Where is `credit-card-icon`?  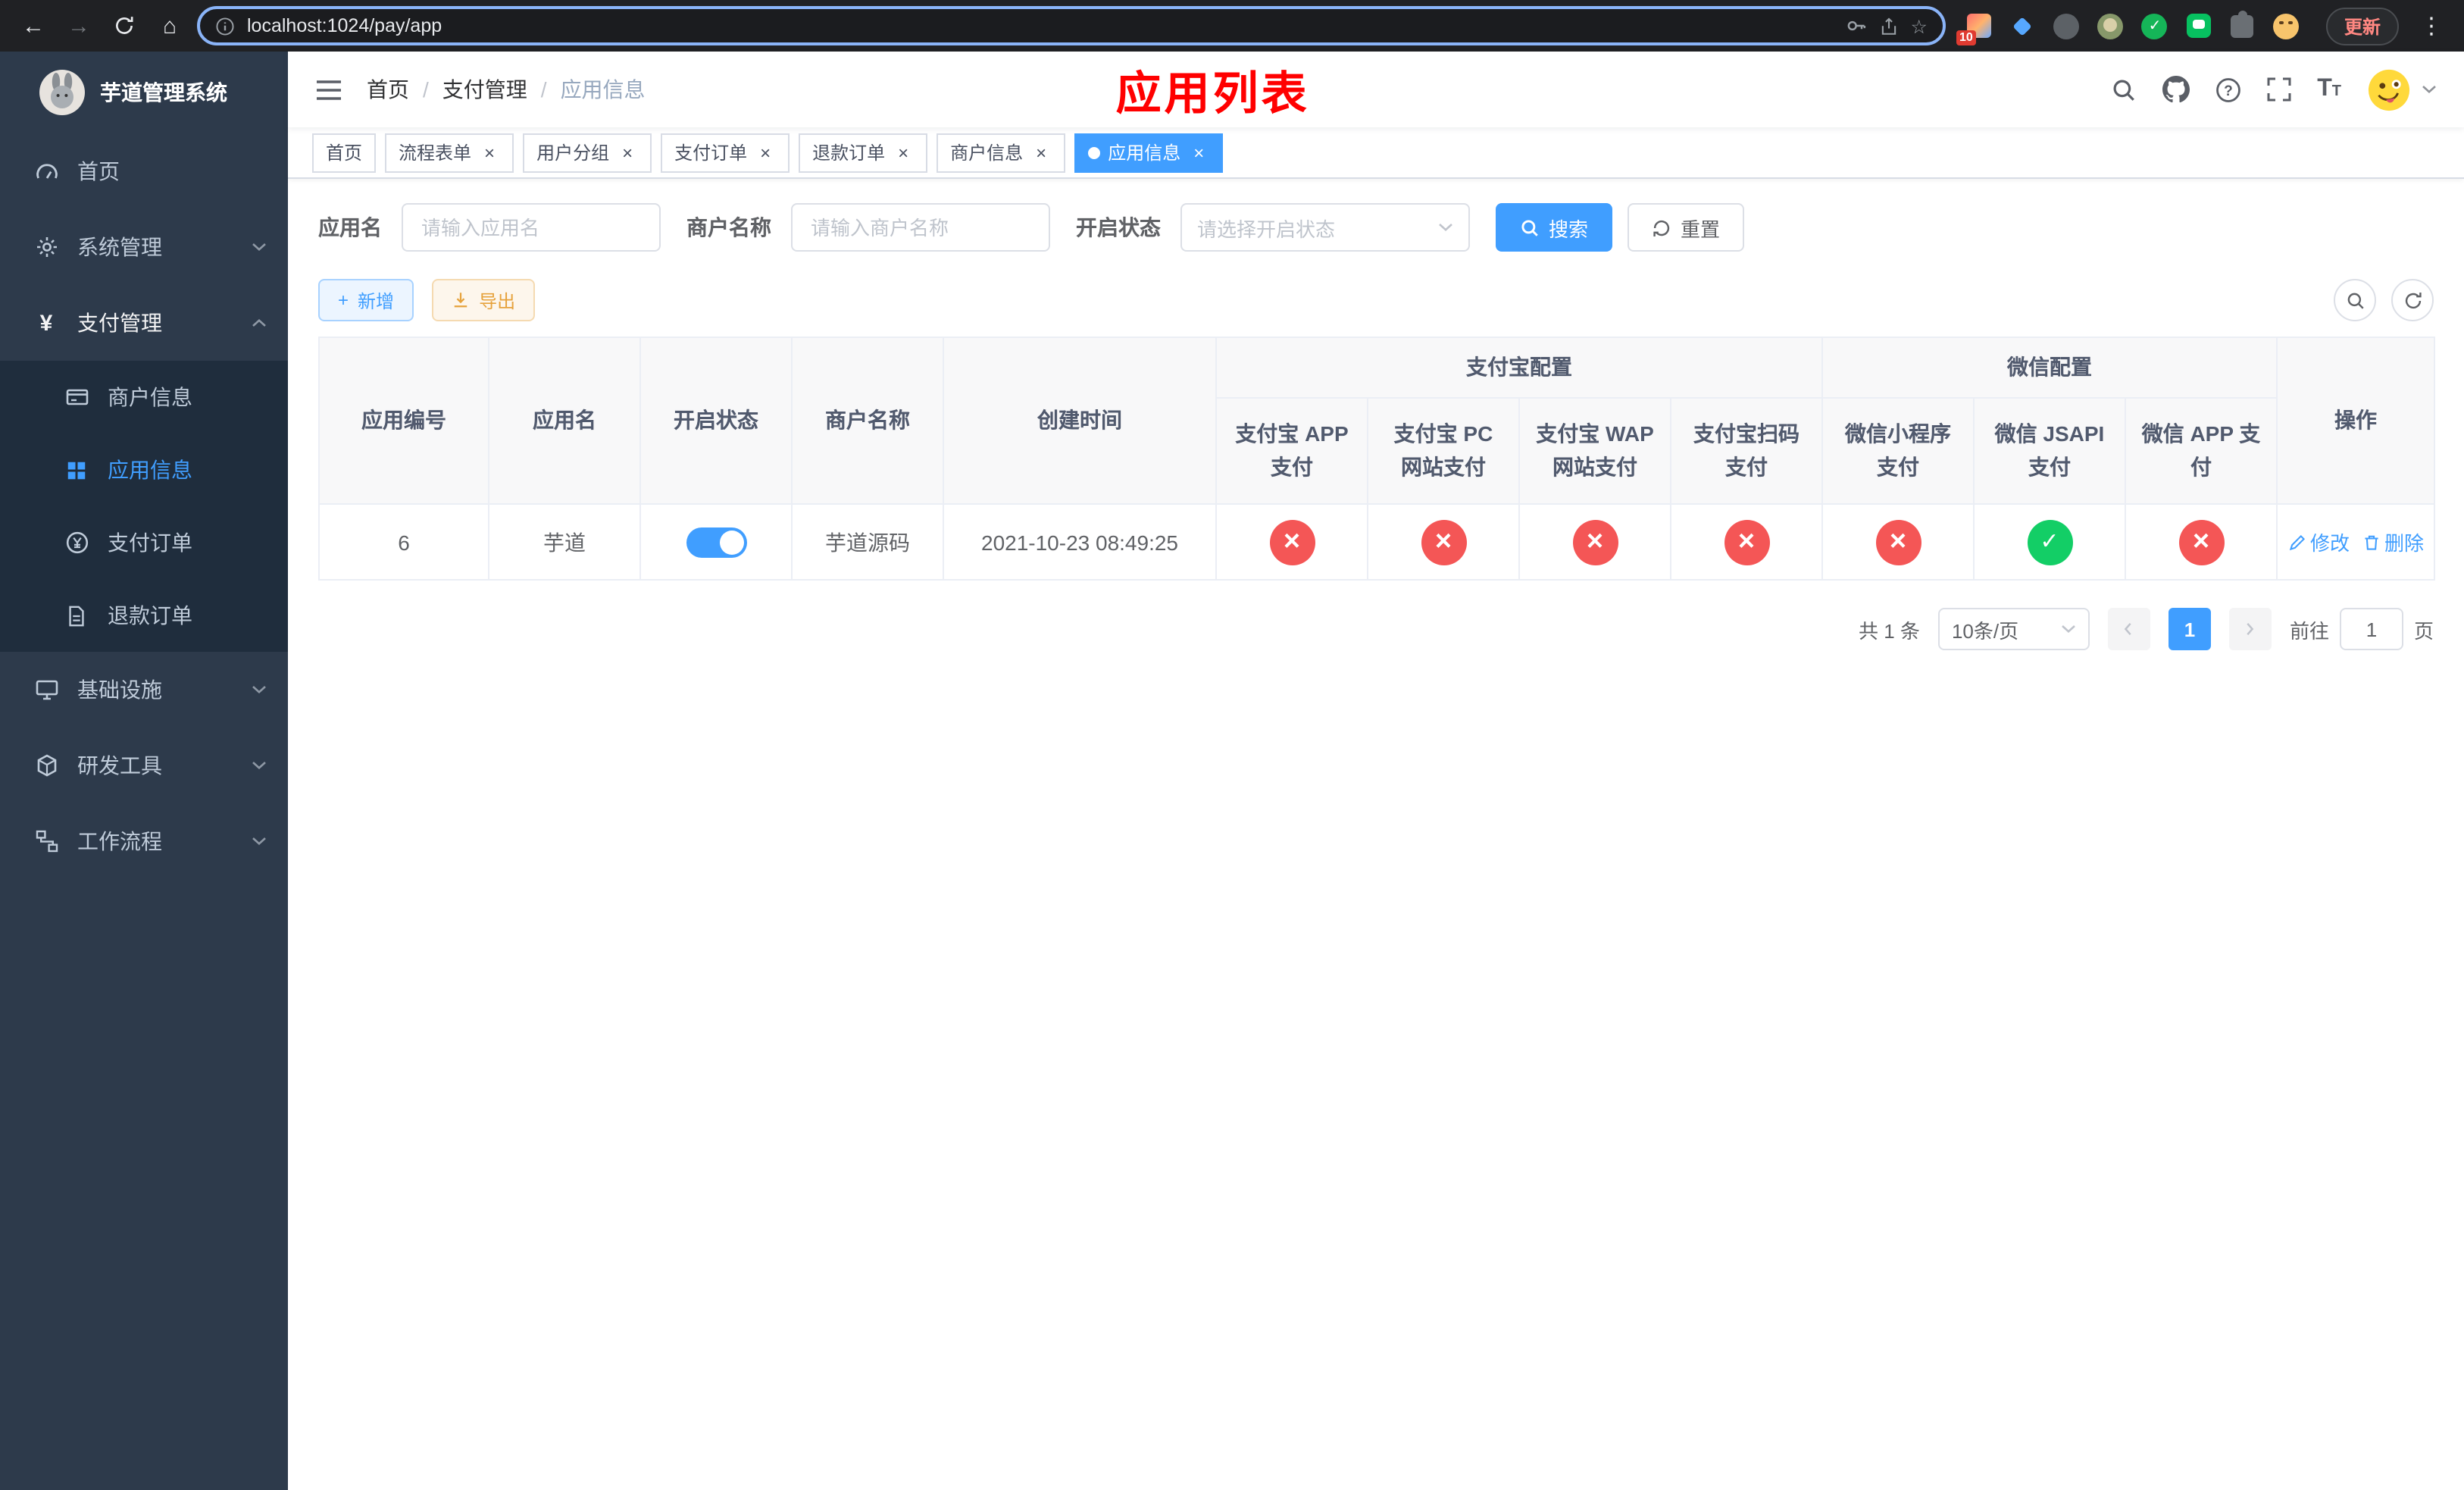
credit-card-icon is located at coordinates (76, 397).